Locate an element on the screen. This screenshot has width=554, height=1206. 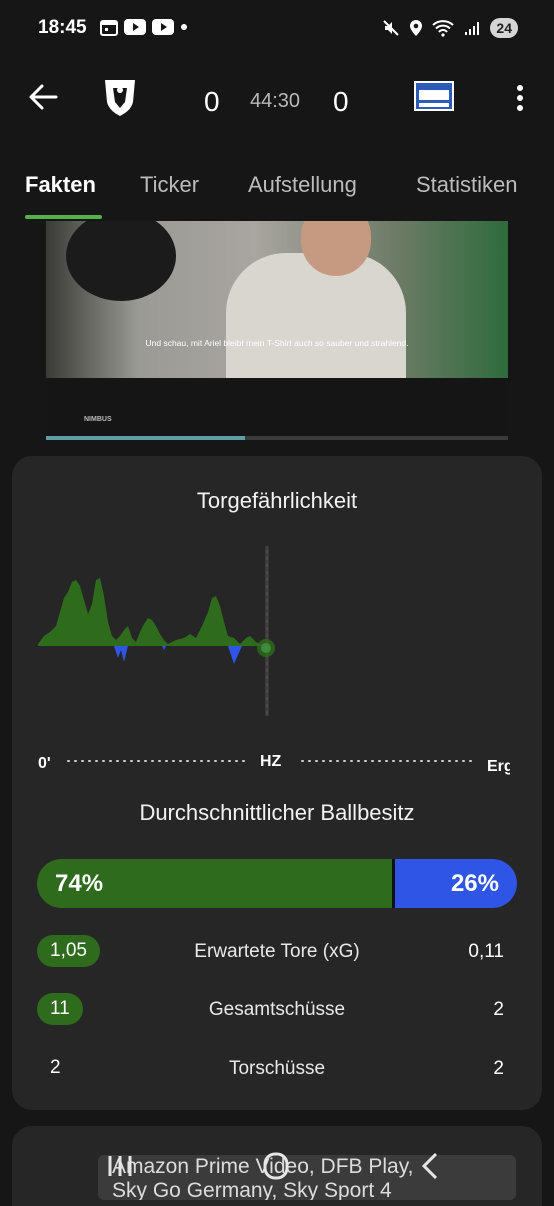
stat-label: Erwartete Tore (xG) is located at coordinates (277, 951).